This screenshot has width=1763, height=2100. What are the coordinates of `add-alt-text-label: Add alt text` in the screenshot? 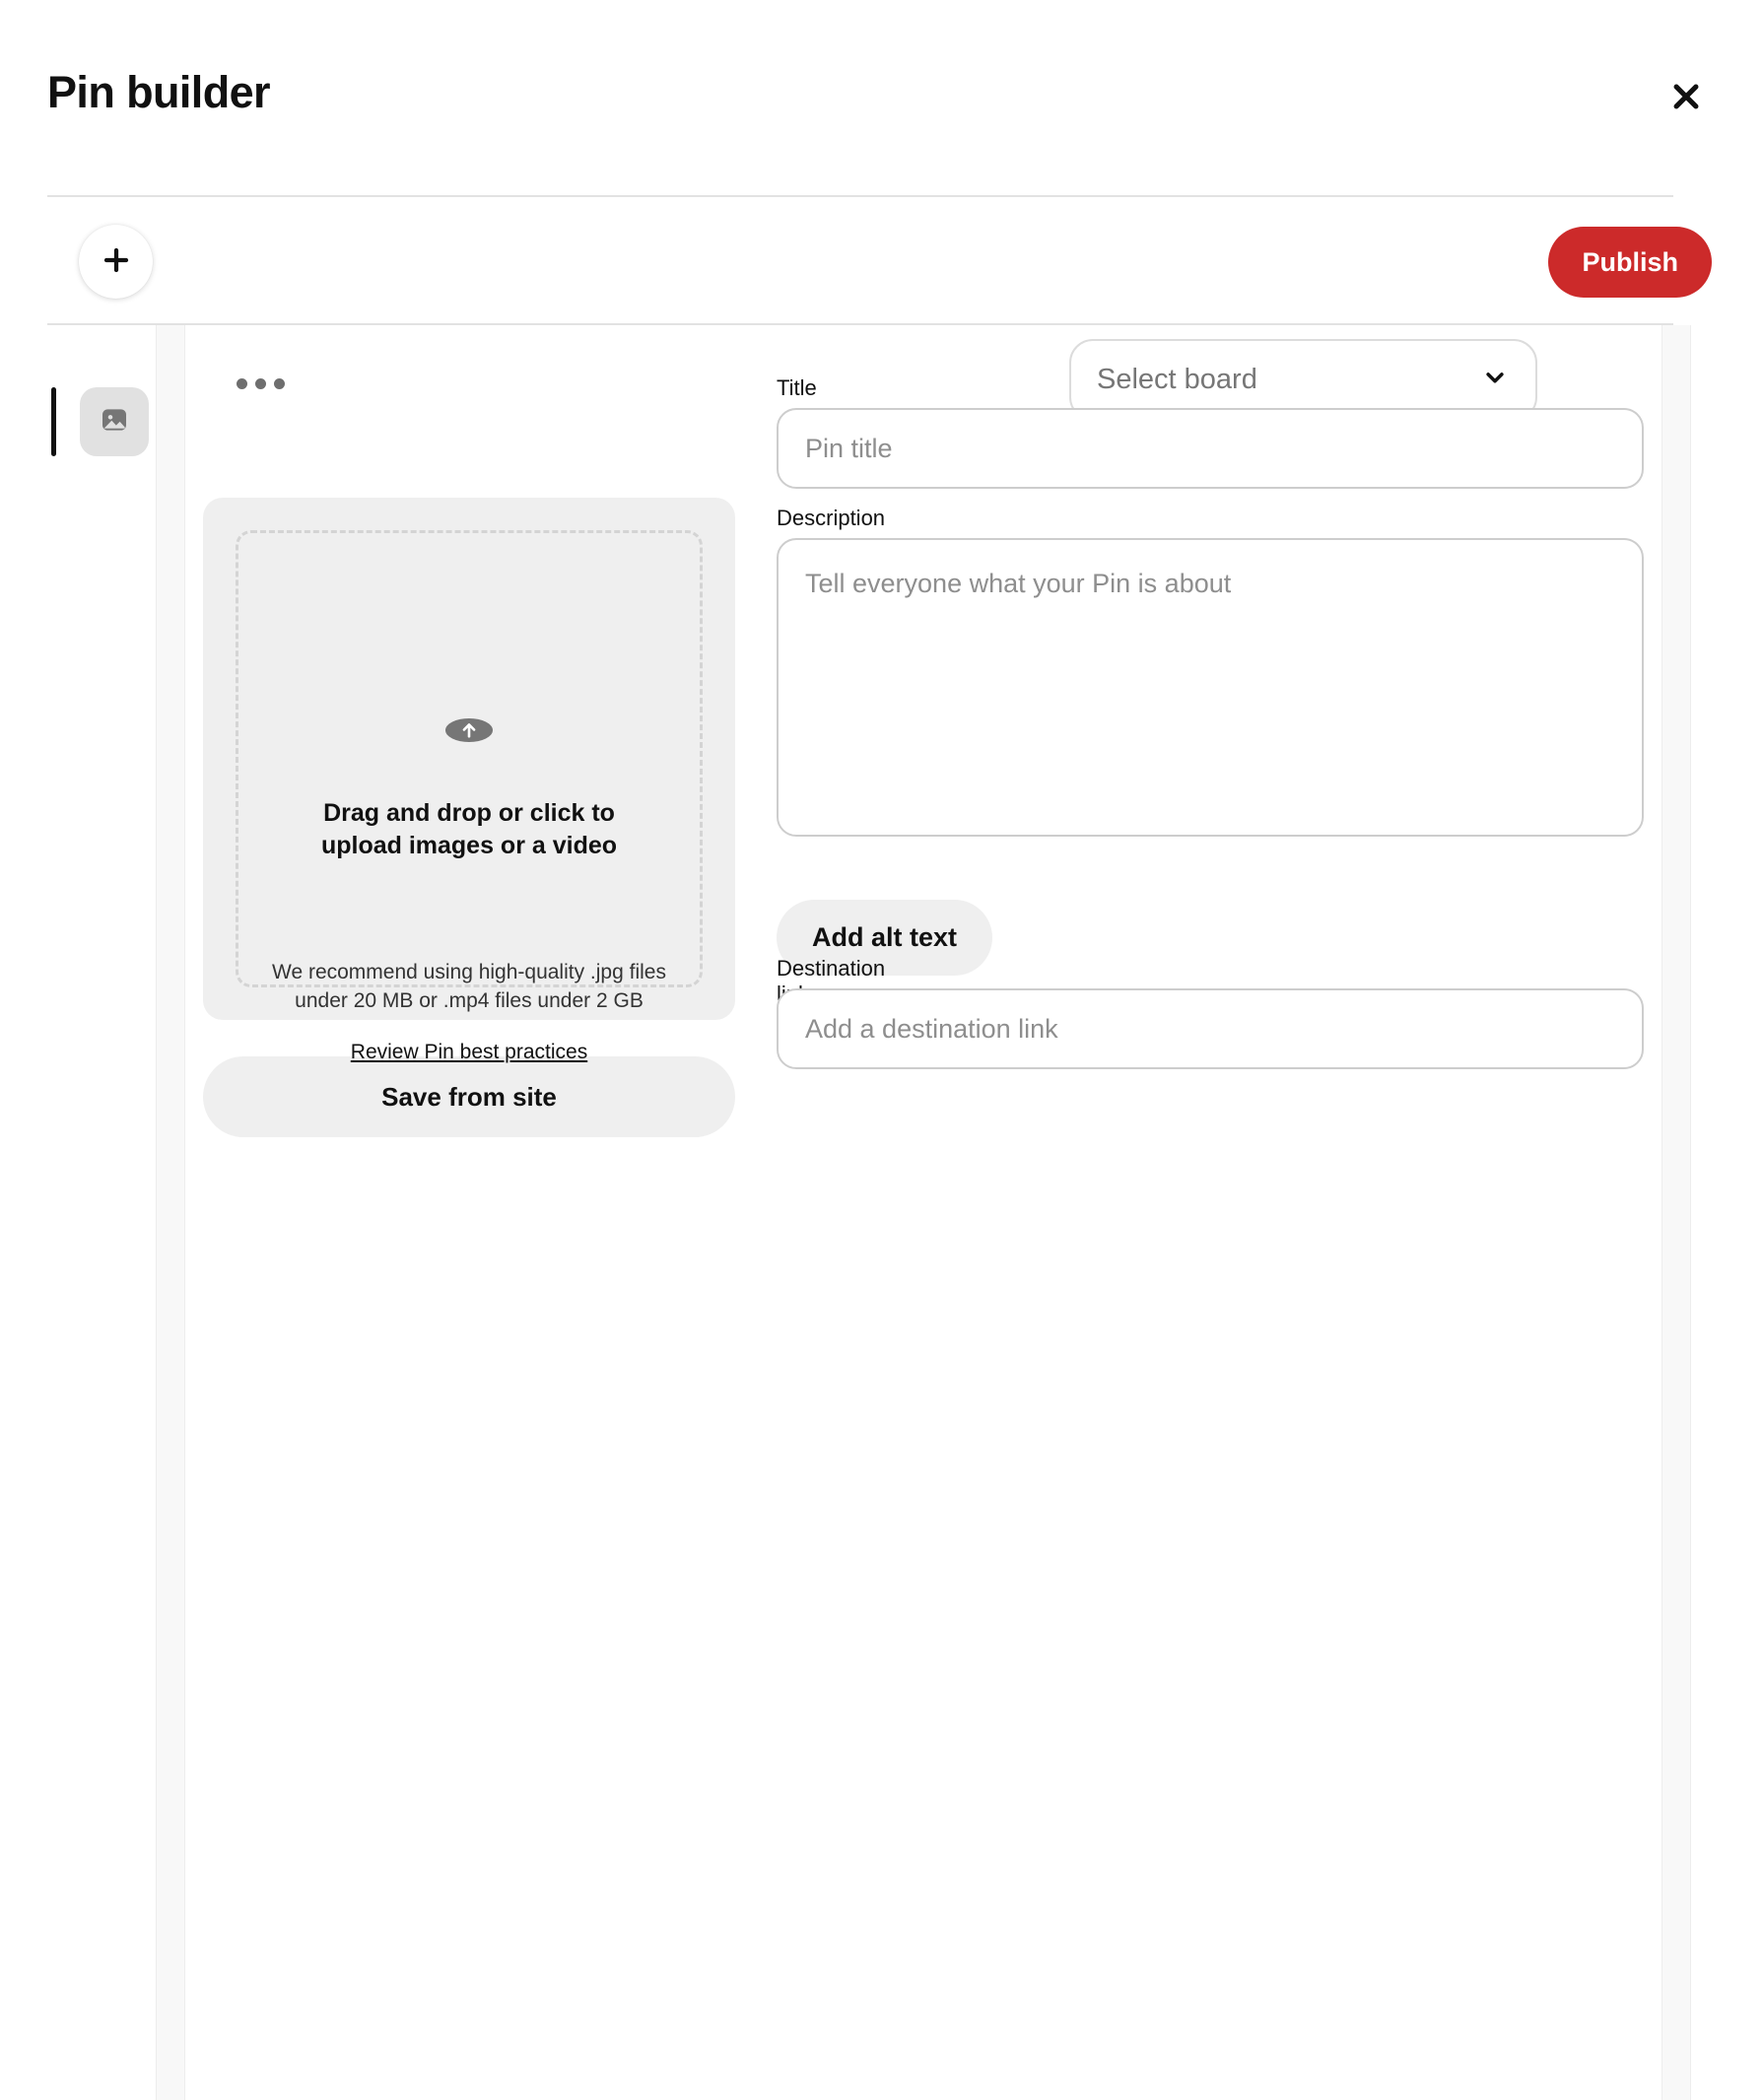 It's located at (885, 937).